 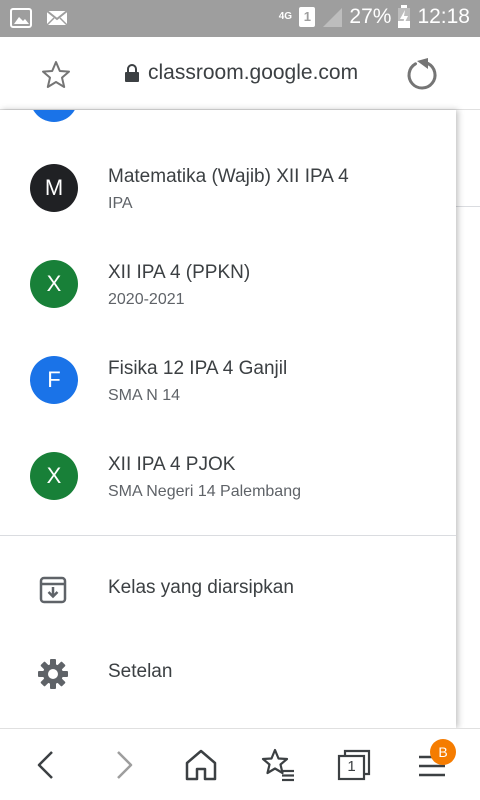 What do you see at coordinates (204, 491) in the screenshot?
I see `course-subtitle: SMA Negeri 14 Palembang` at bounding box center [204, 491].